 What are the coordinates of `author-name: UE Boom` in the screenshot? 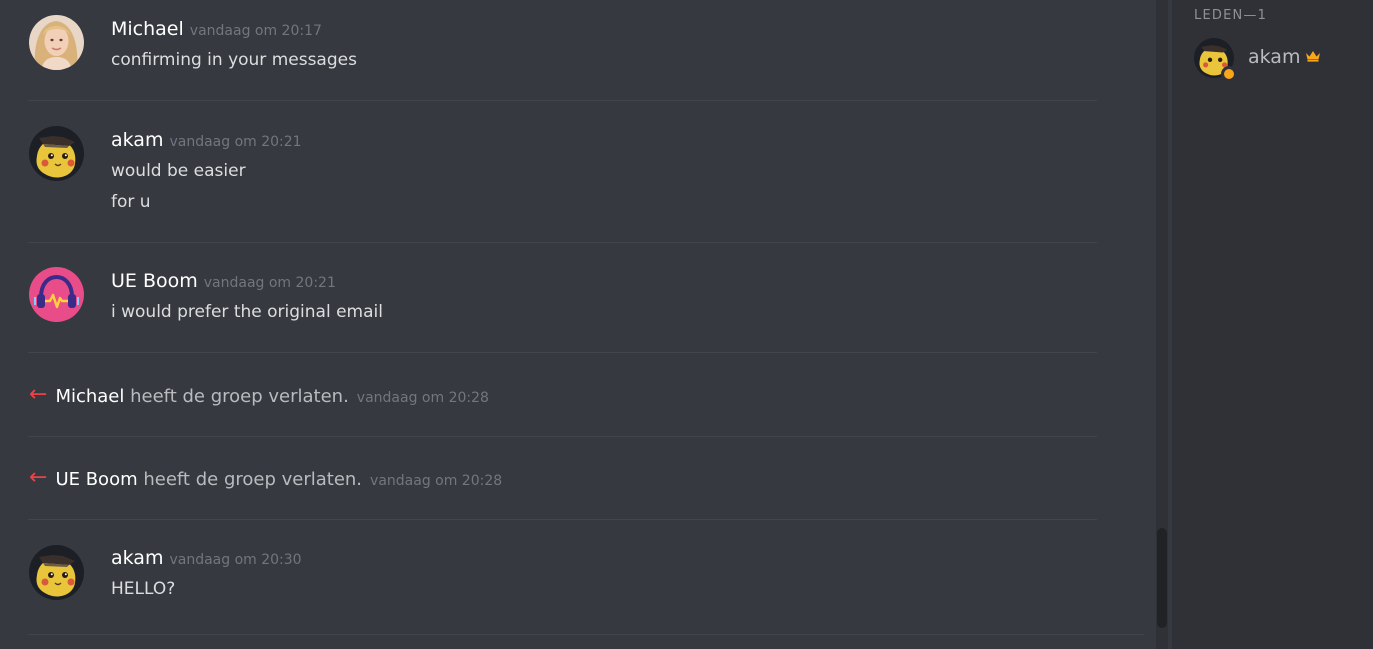 It's located at (154, 281).